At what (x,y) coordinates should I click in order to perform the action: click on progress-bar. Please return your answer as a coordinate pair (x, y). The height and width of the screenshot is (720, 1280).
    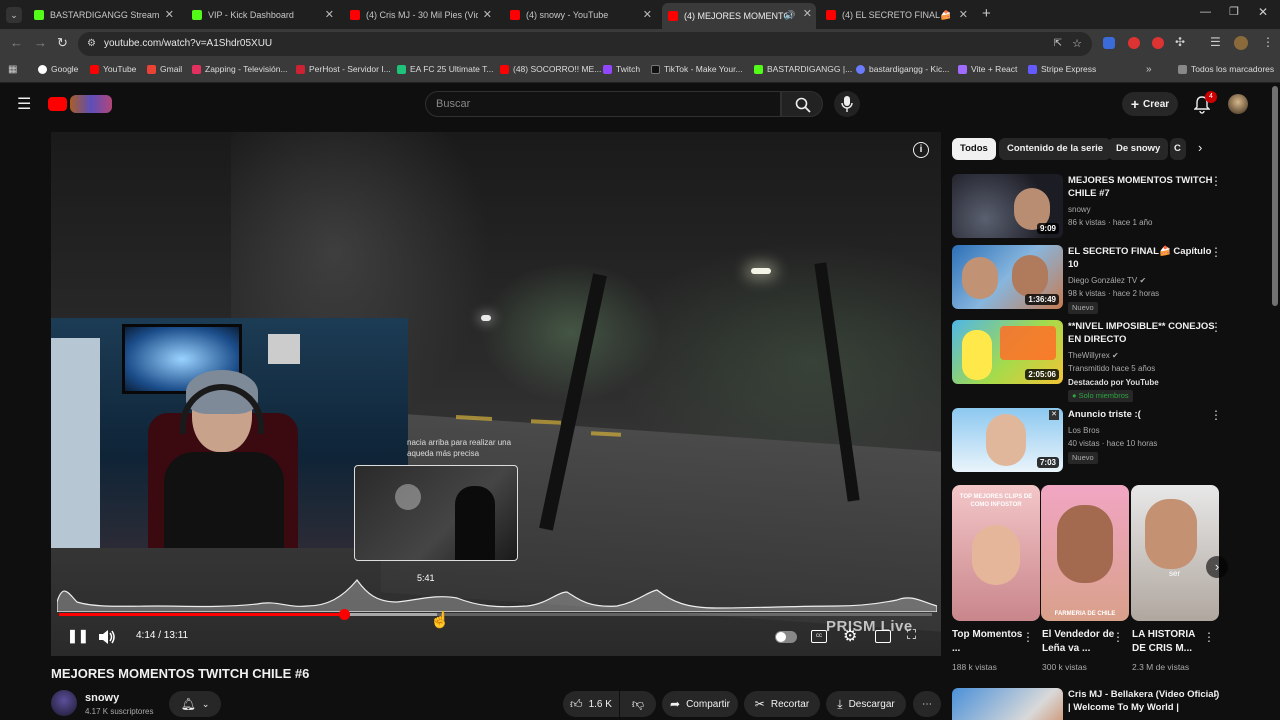
    Looking at the image, I should click on (495, 614).